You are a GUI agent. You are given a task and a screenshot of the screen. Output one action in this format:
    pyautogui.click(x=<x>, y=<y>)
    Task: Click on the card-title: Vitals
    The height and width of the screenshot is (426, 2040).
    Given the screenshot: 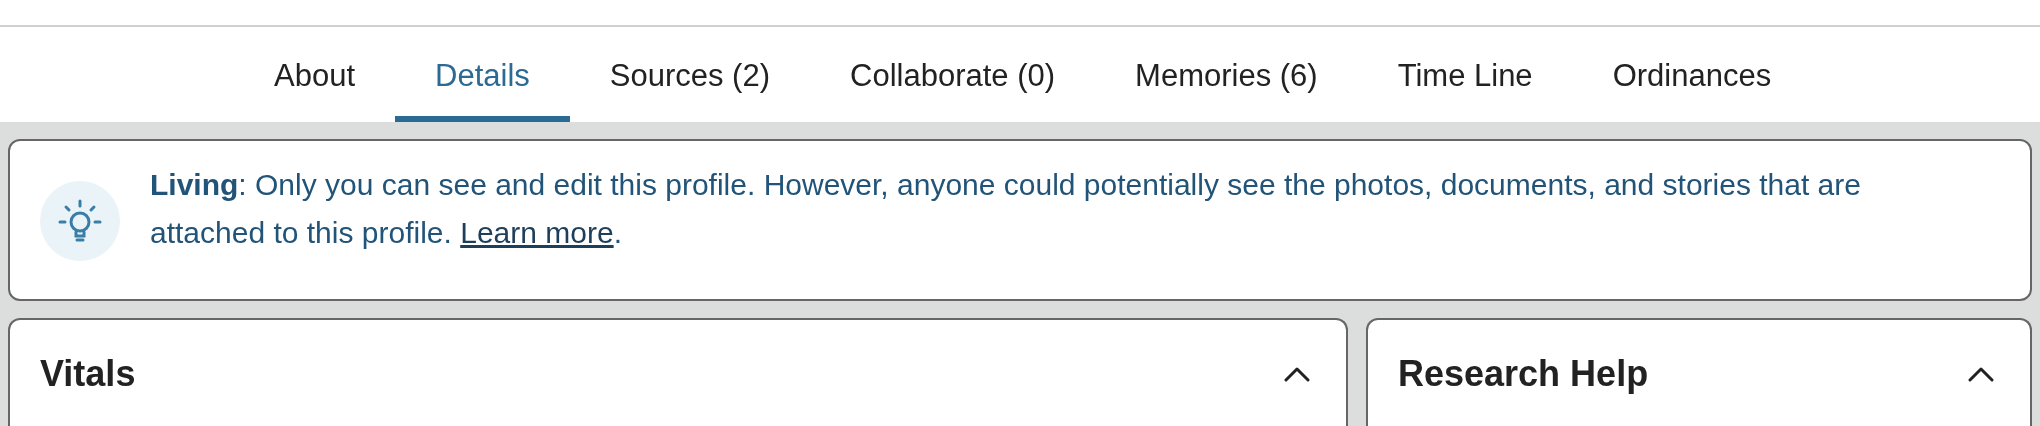 What is the action you would take?
    pyautogui.click(x=88, y=374)
    